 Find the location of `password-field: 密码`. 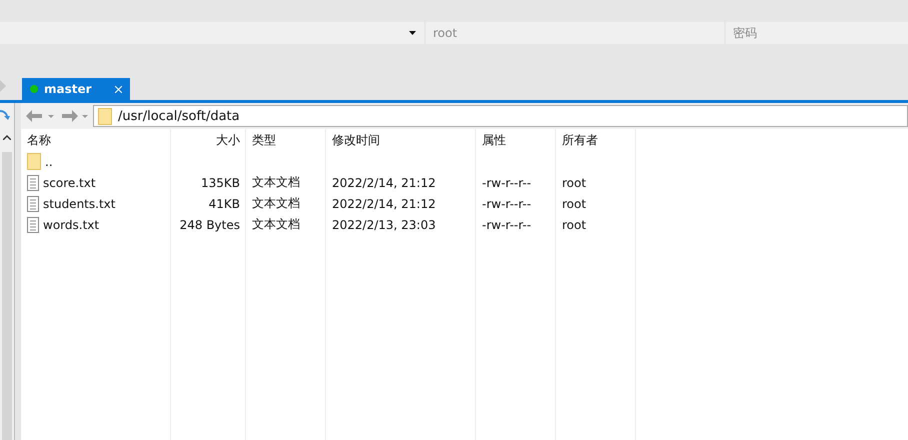

password-field: 密码 is located at coordinates (817, 33).